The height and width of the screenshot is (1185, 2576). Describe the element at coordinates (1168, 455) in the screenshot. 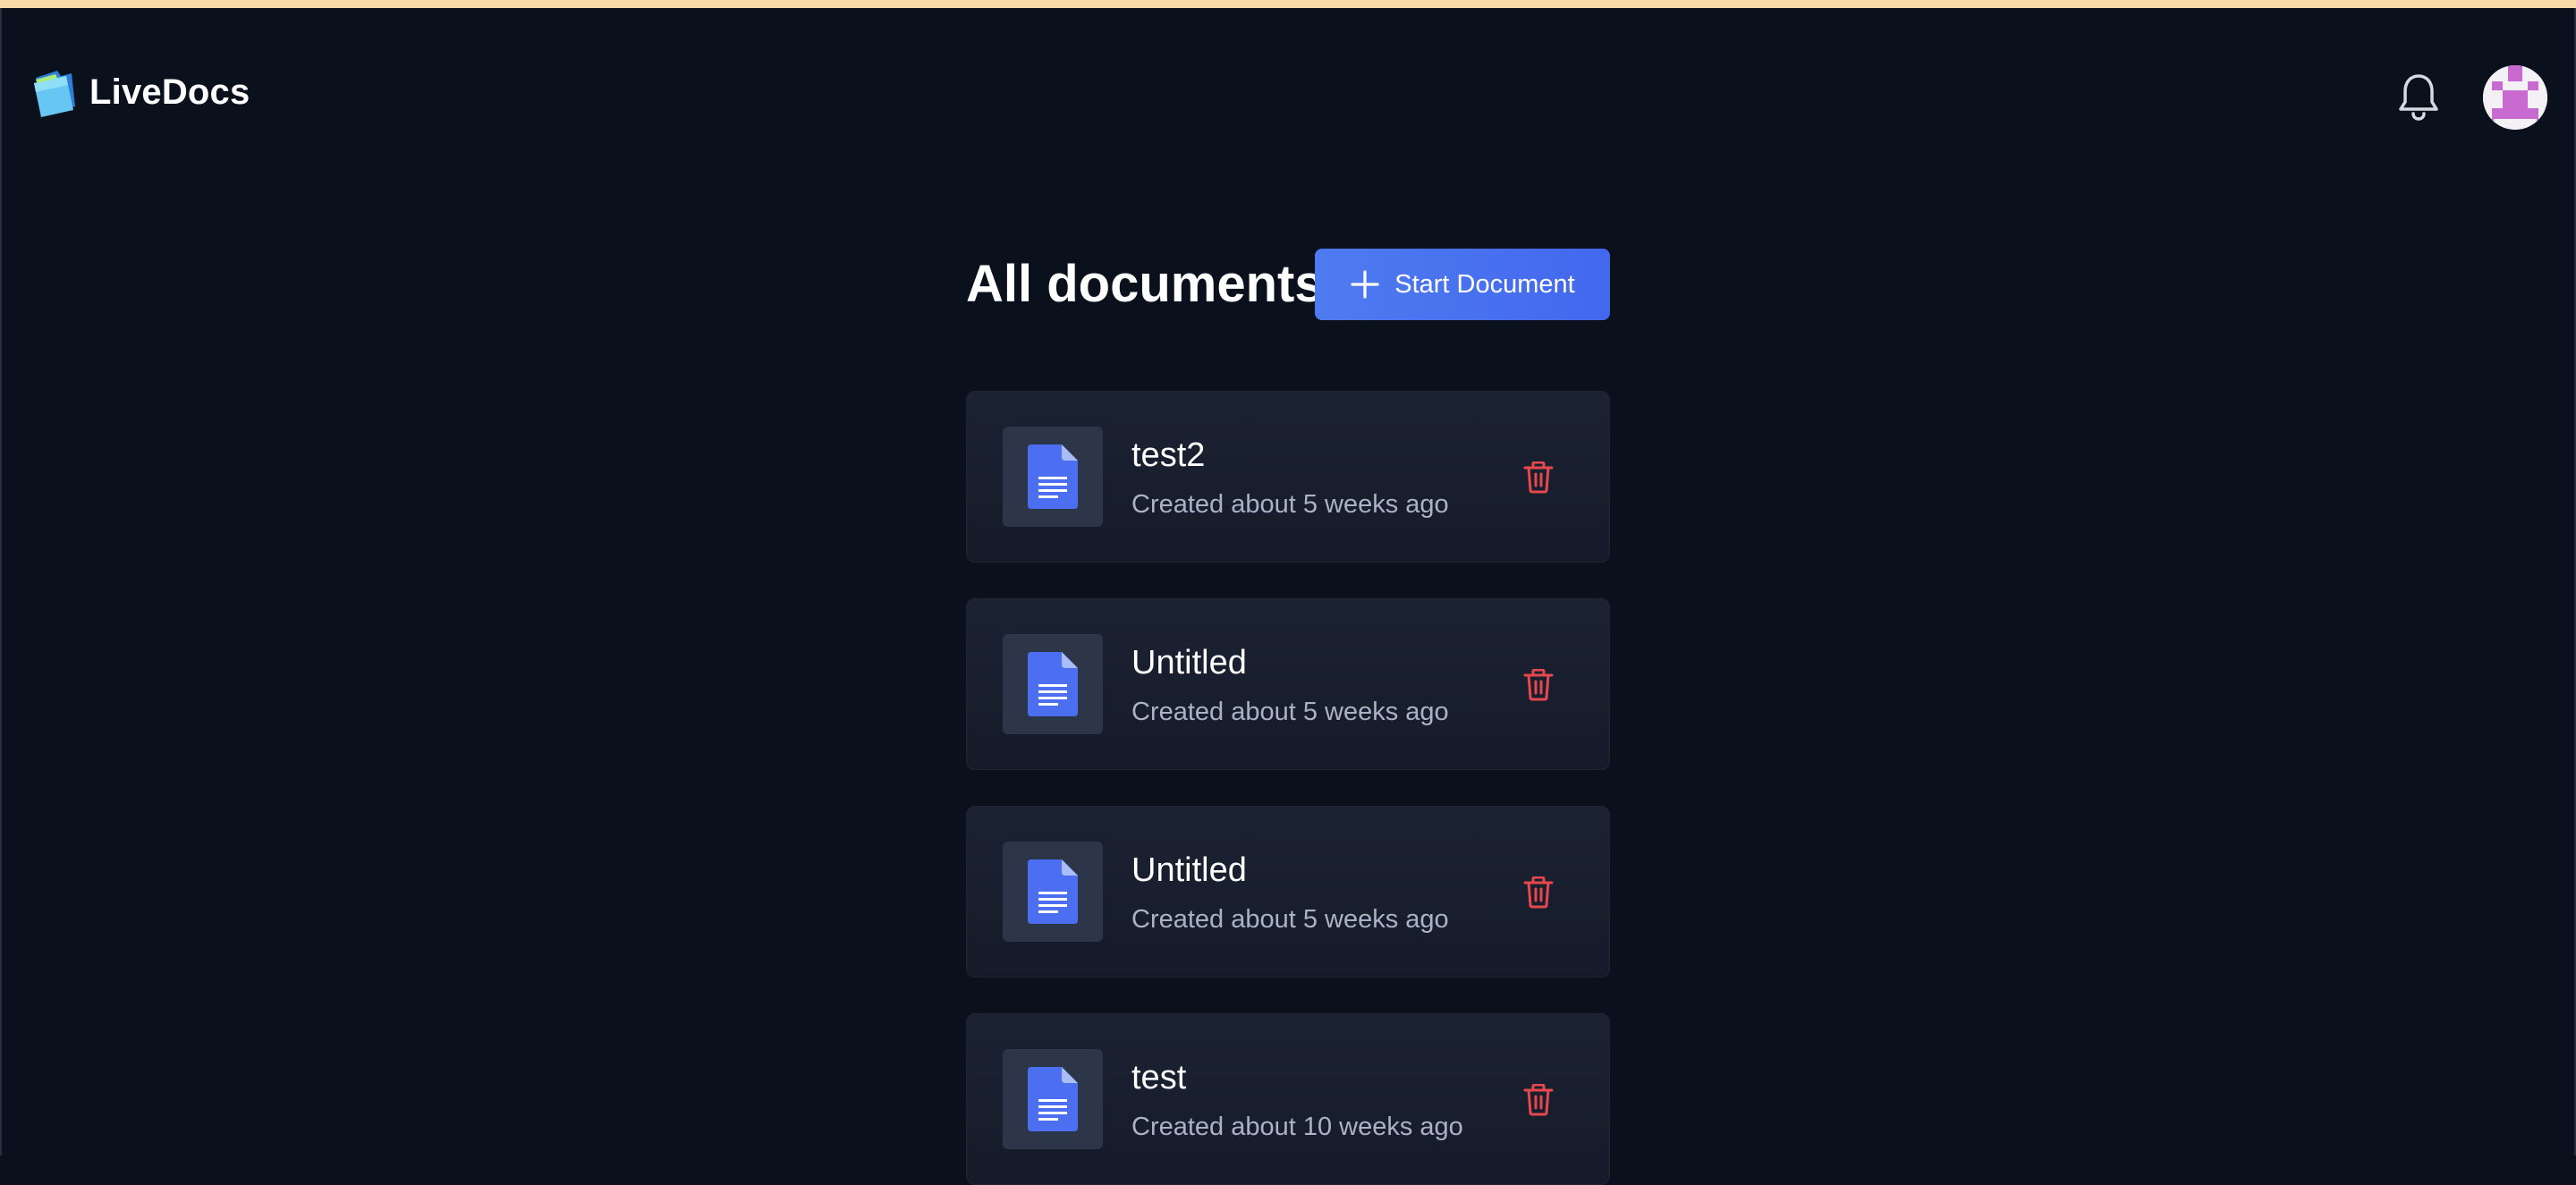

I see `document-title: test2` at that location.